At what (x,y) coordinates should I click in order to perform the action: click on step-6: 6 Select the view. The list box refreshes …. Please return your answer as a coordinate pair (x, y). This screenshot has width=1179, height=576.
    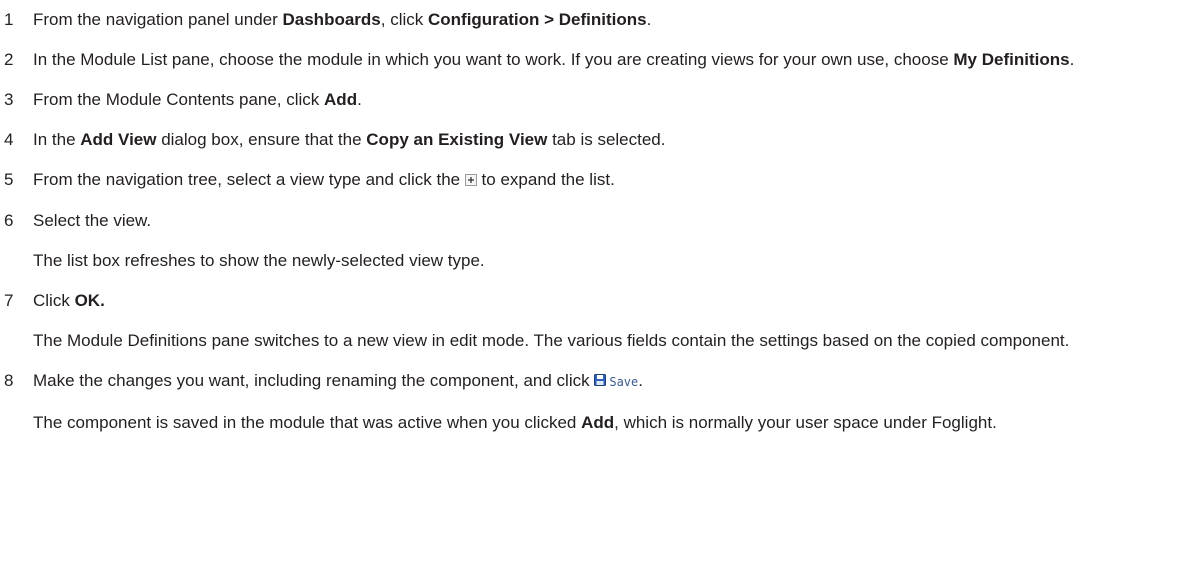
    Looking at the image, I should click on (589, 240).